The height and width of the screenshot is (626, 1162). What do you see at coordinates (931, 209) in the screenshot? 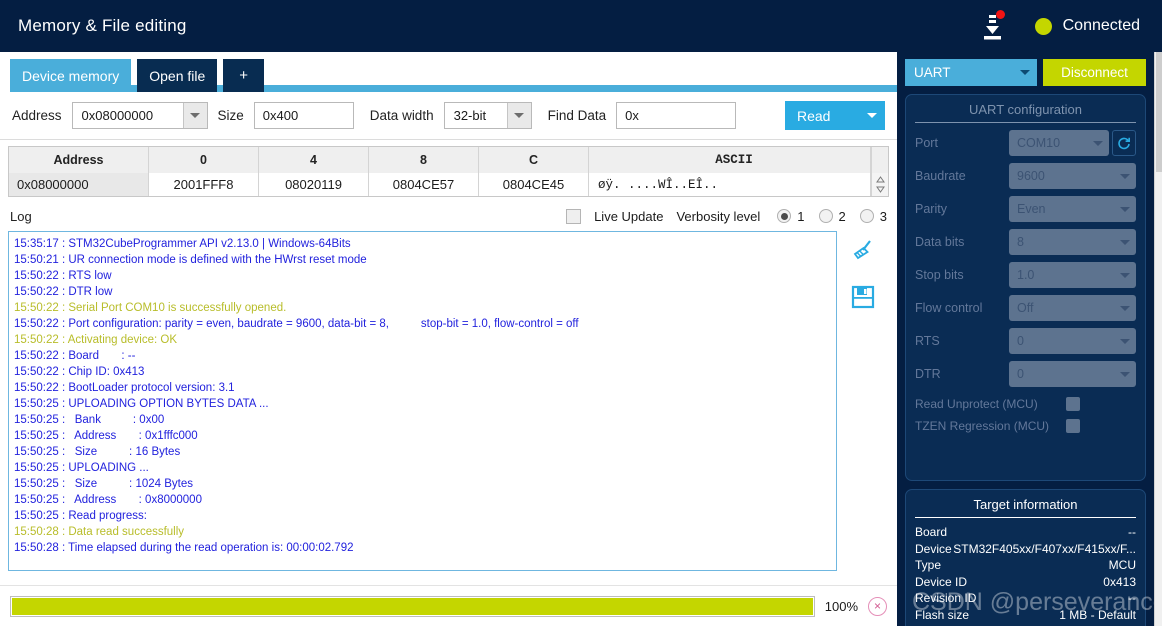
I see `uart-field-label: Parity` at bounding box center [931, 209].